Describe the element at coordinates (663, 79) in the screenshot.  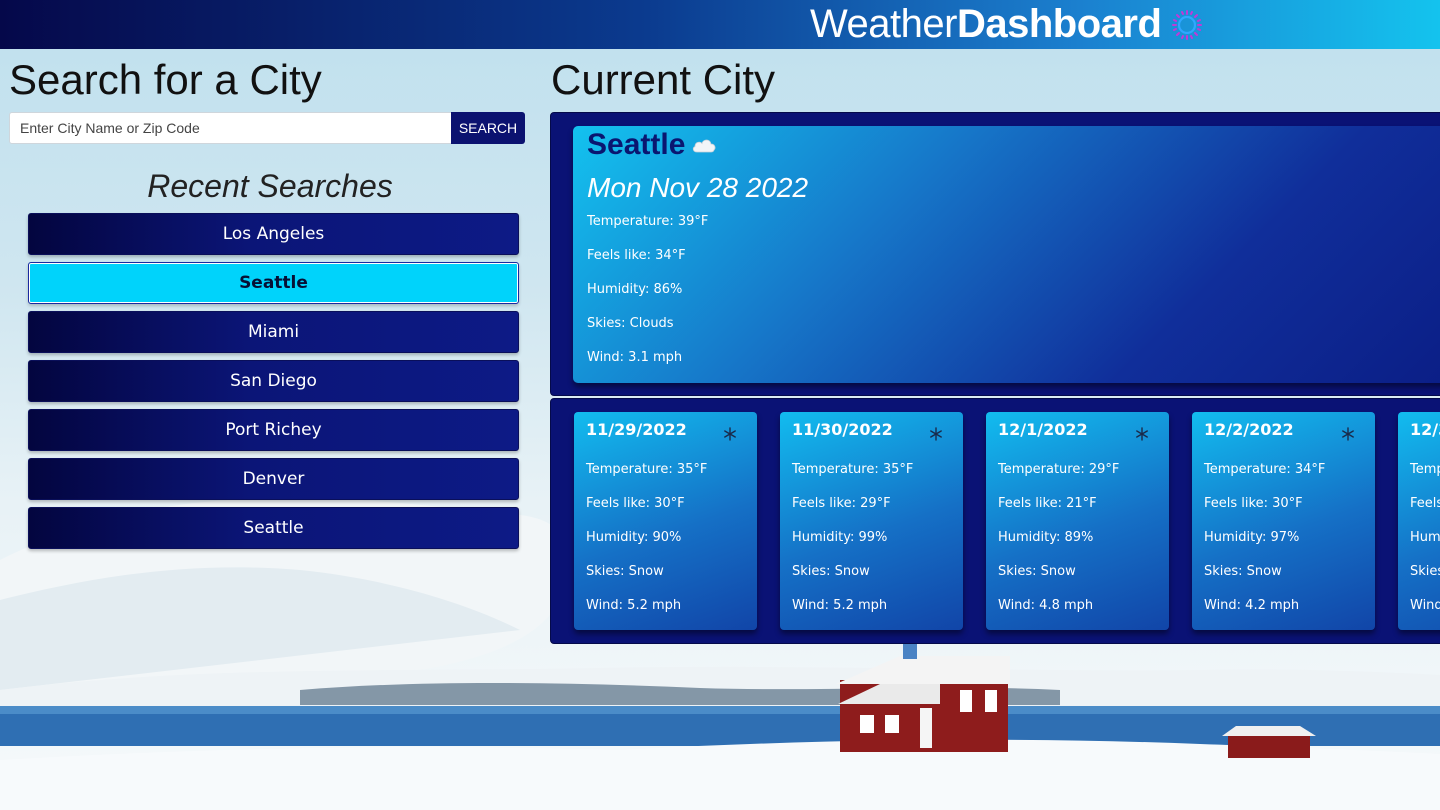
I see `current-city-heading: Current City` at that location.